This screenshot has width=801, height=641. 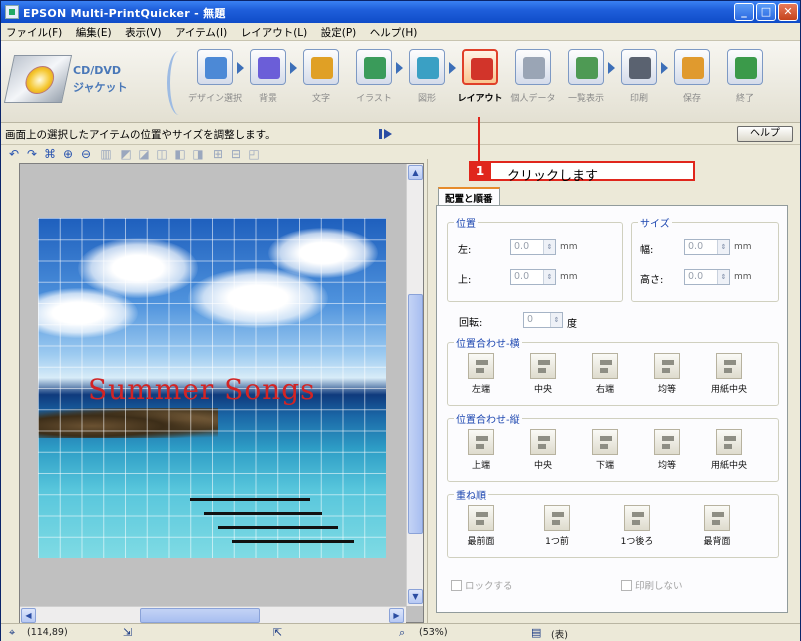 I want to click on minimize-button: _, so click(x=744, y=12).